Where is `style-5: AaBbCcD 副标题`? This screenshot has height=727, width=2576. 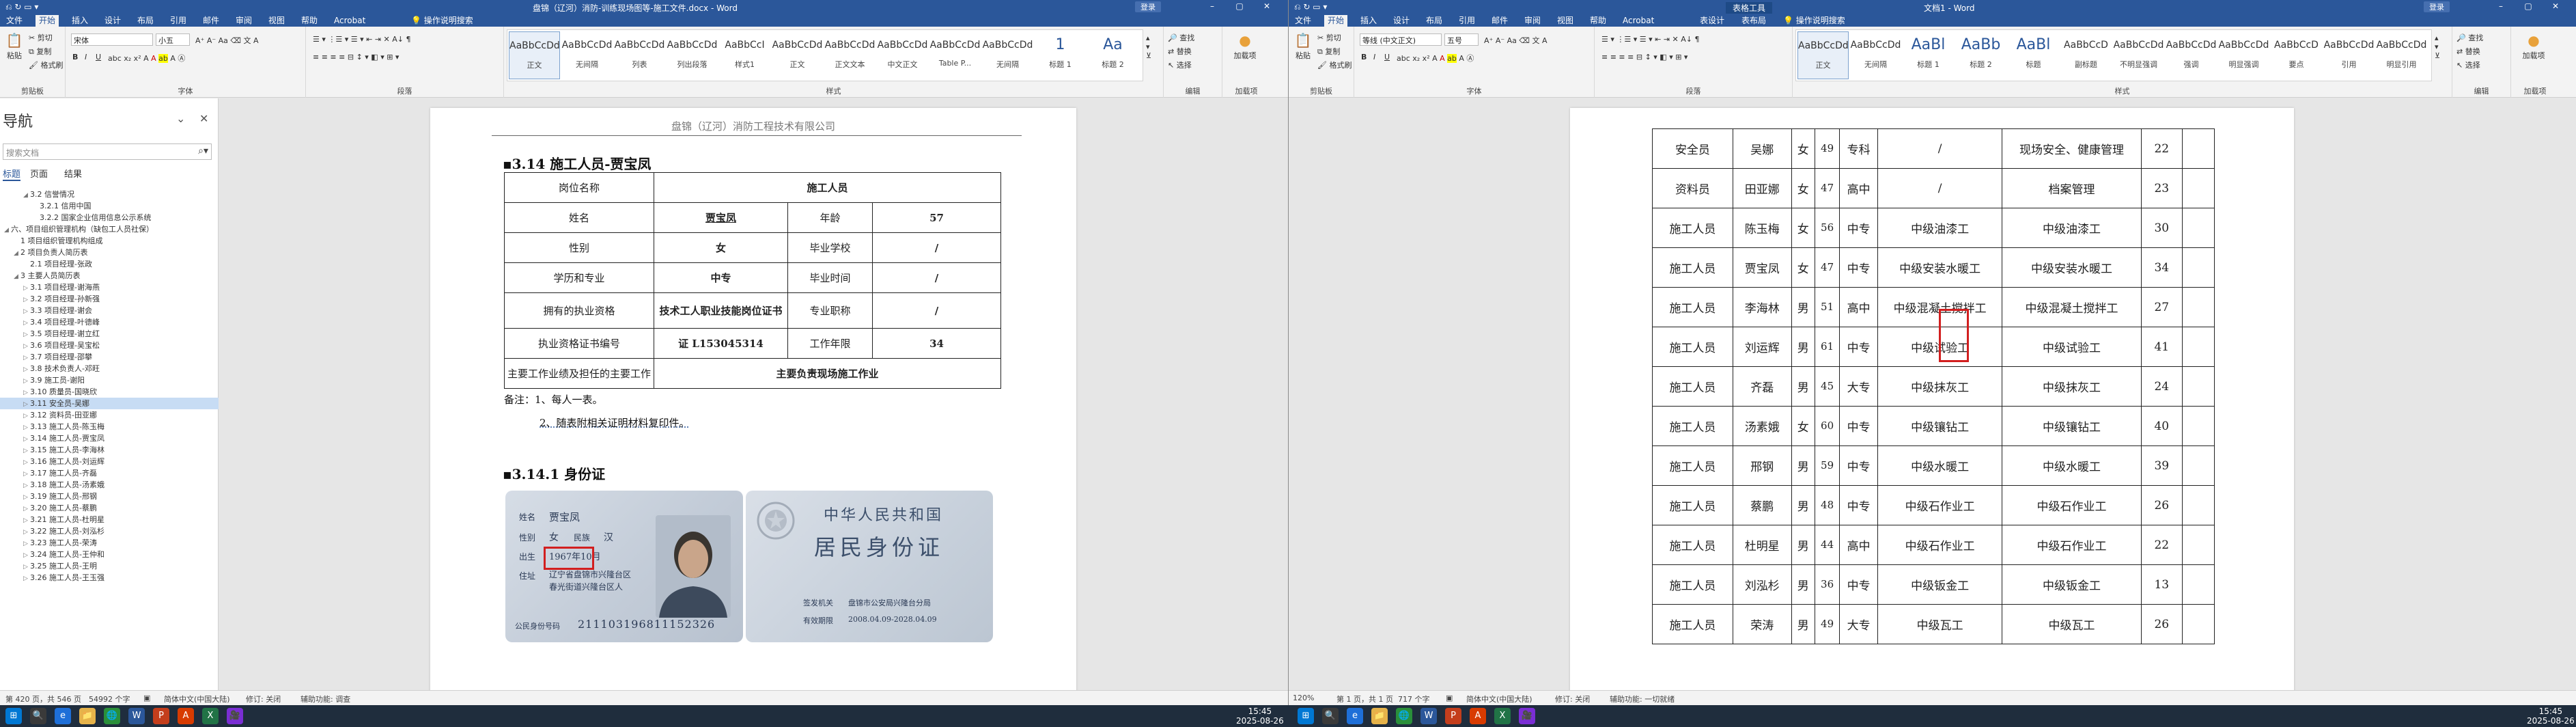 style-5: AaBbCcD 副标题 is located at coordinates (2086, 55).